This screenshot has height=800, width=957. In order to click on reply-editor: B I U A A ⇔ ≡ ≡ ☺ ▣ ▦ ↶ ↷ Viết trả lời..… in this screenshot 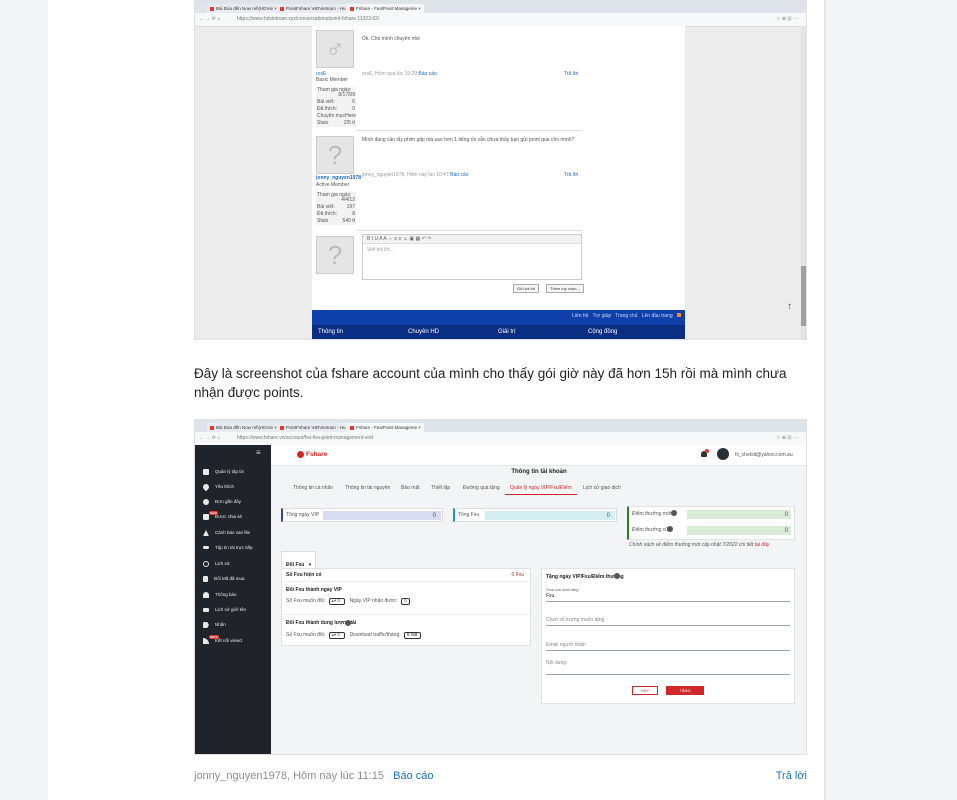, I will do `click(472, 257)`.